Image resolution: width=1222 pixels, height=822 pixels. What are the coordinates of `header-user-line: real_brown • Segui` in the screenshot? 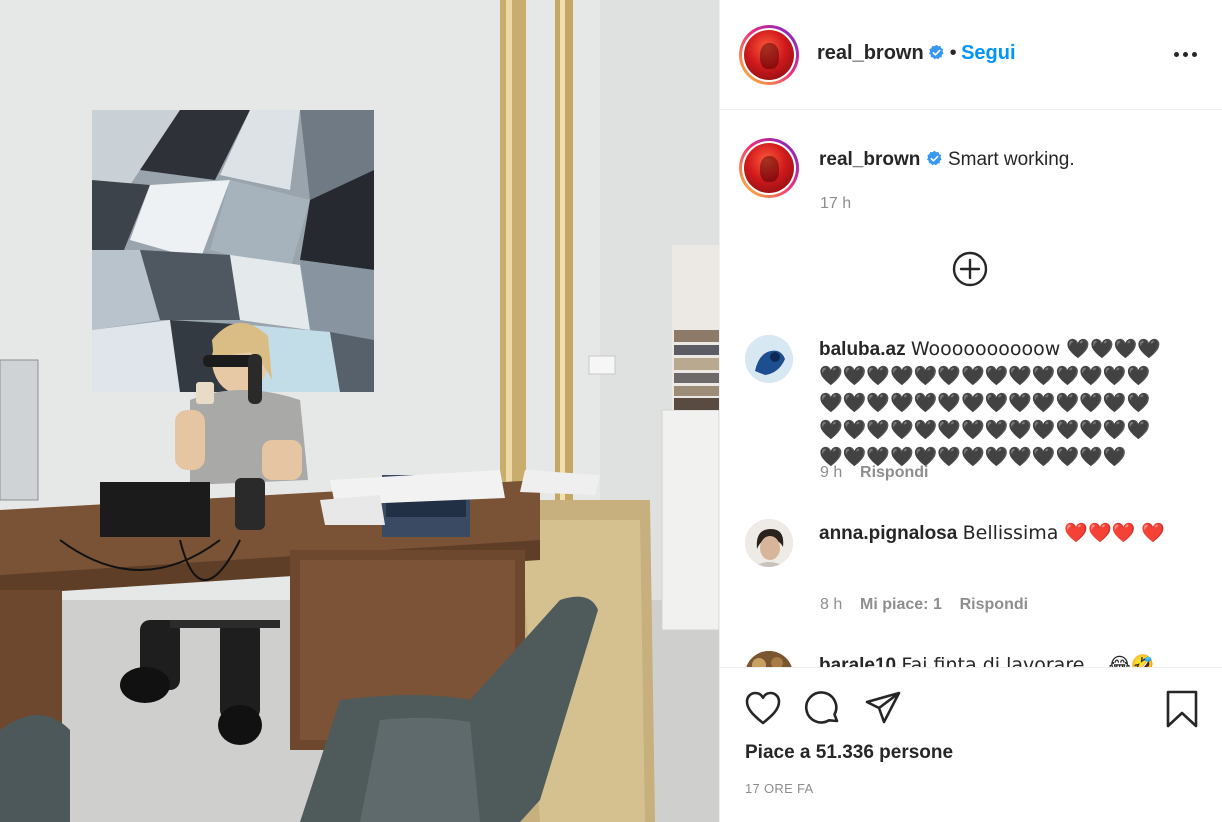 It's located at (916, 53).